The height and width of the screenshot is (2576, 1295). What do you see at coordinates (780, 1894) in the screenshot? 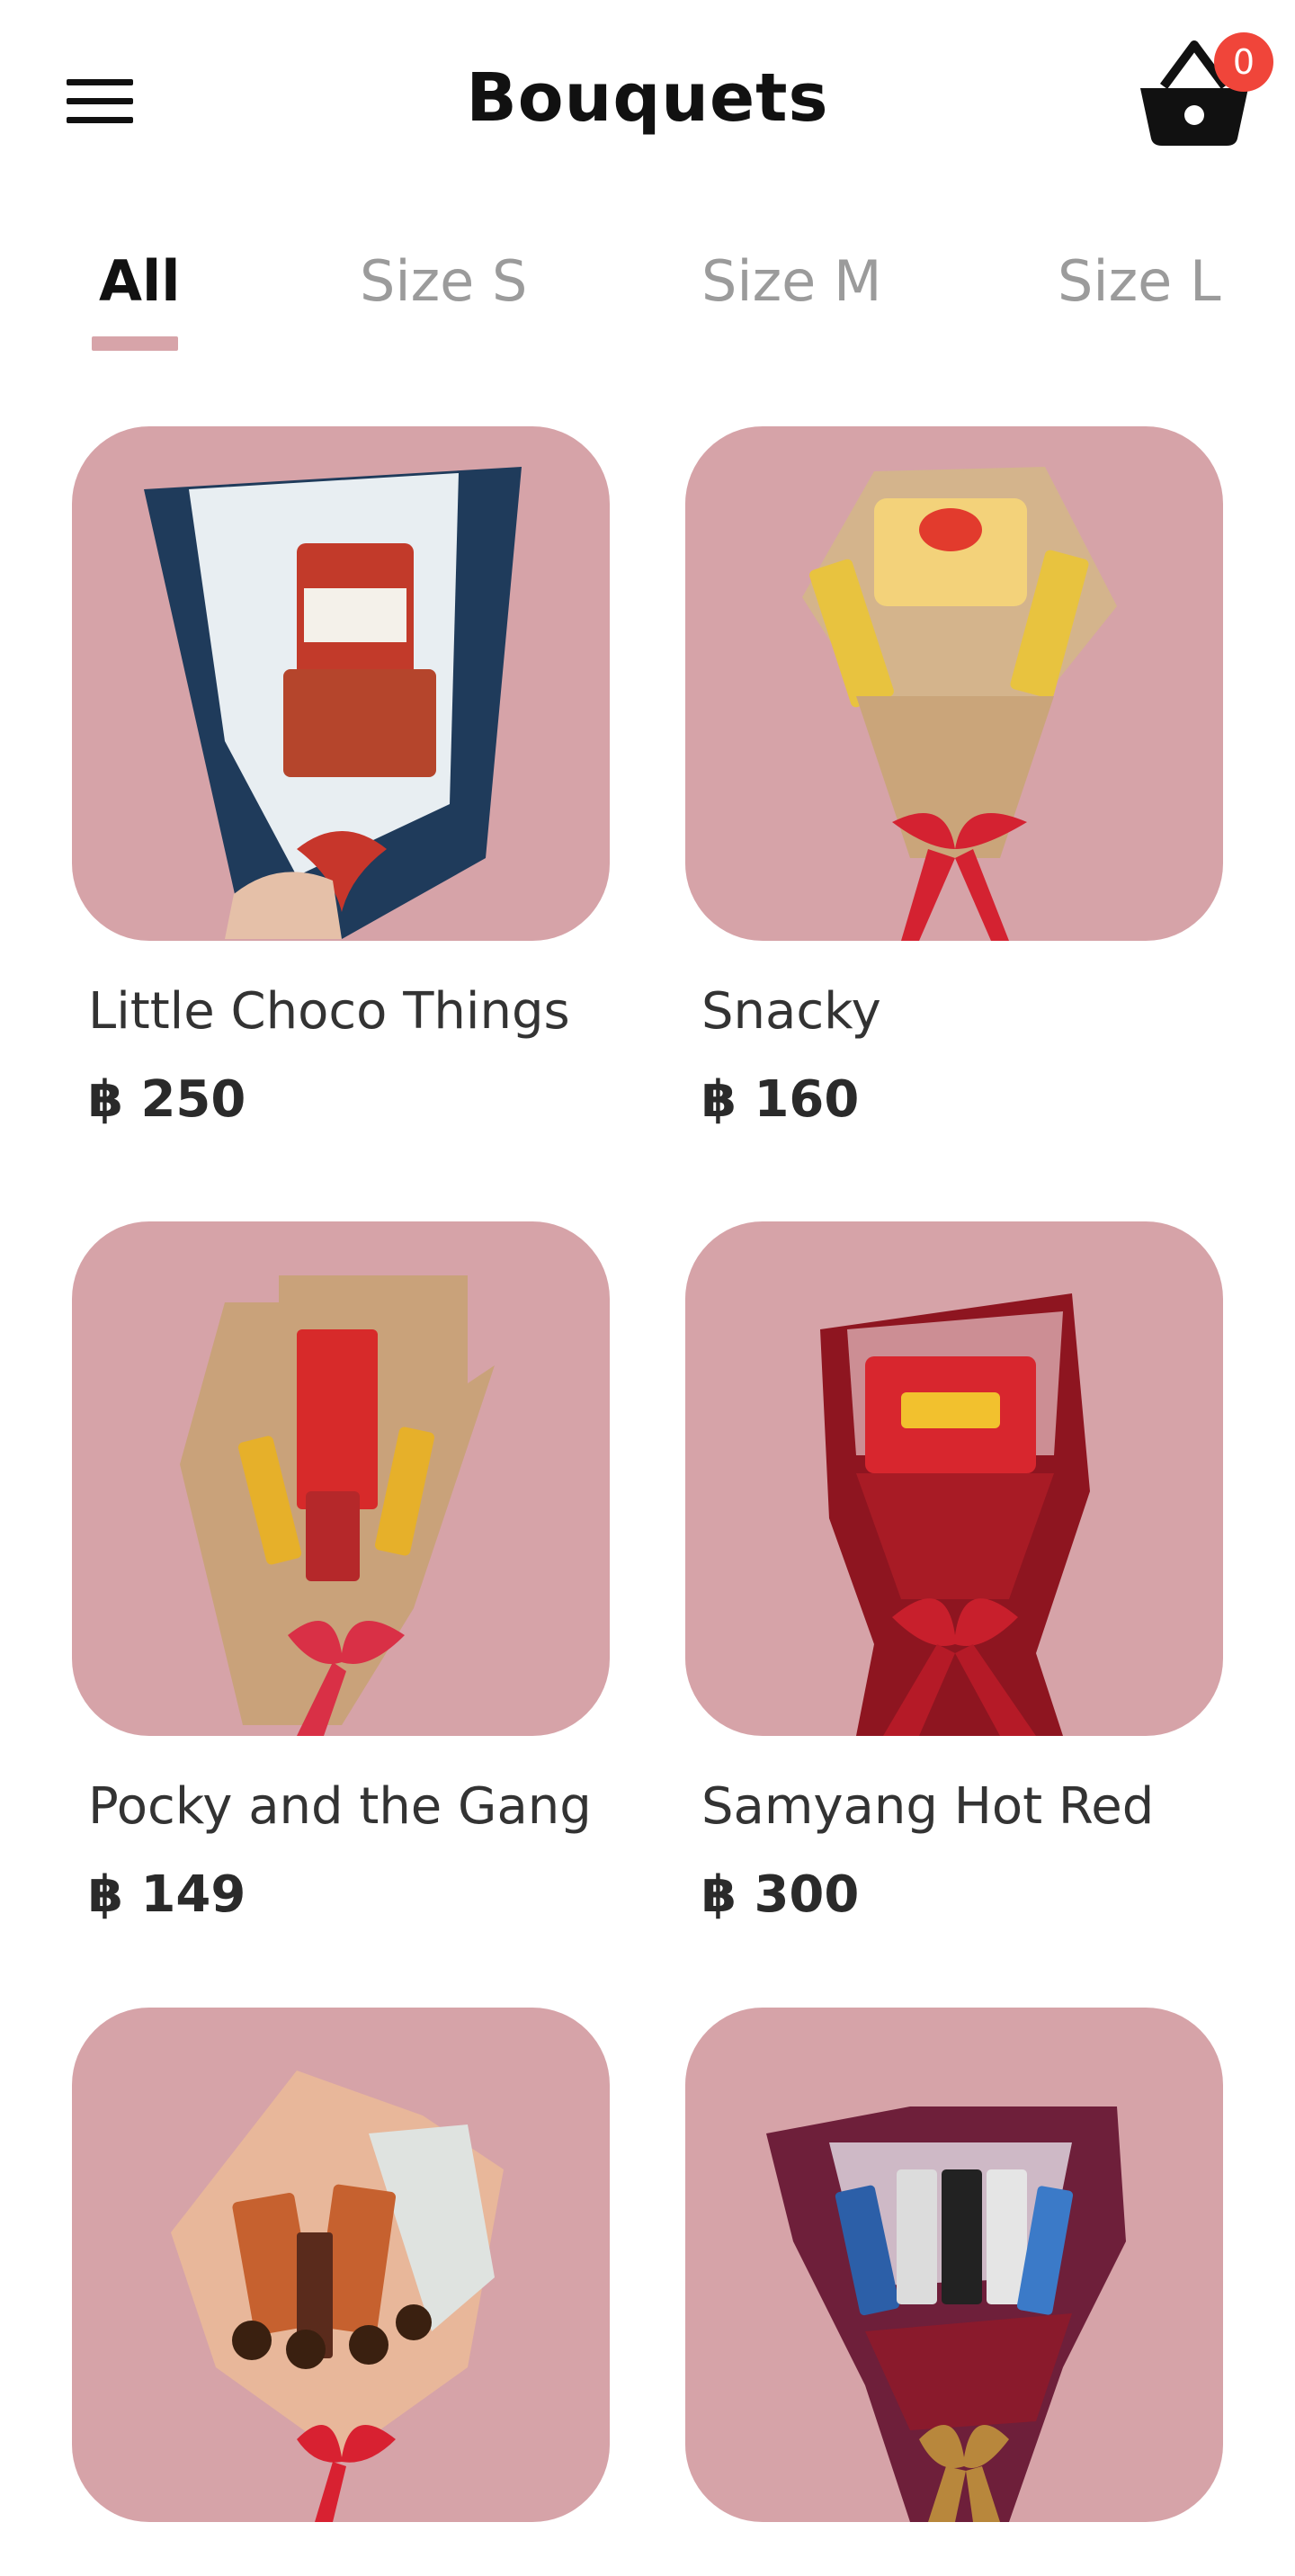
I see `product-price: ฿ 300` at bounding box center [780, 1894].